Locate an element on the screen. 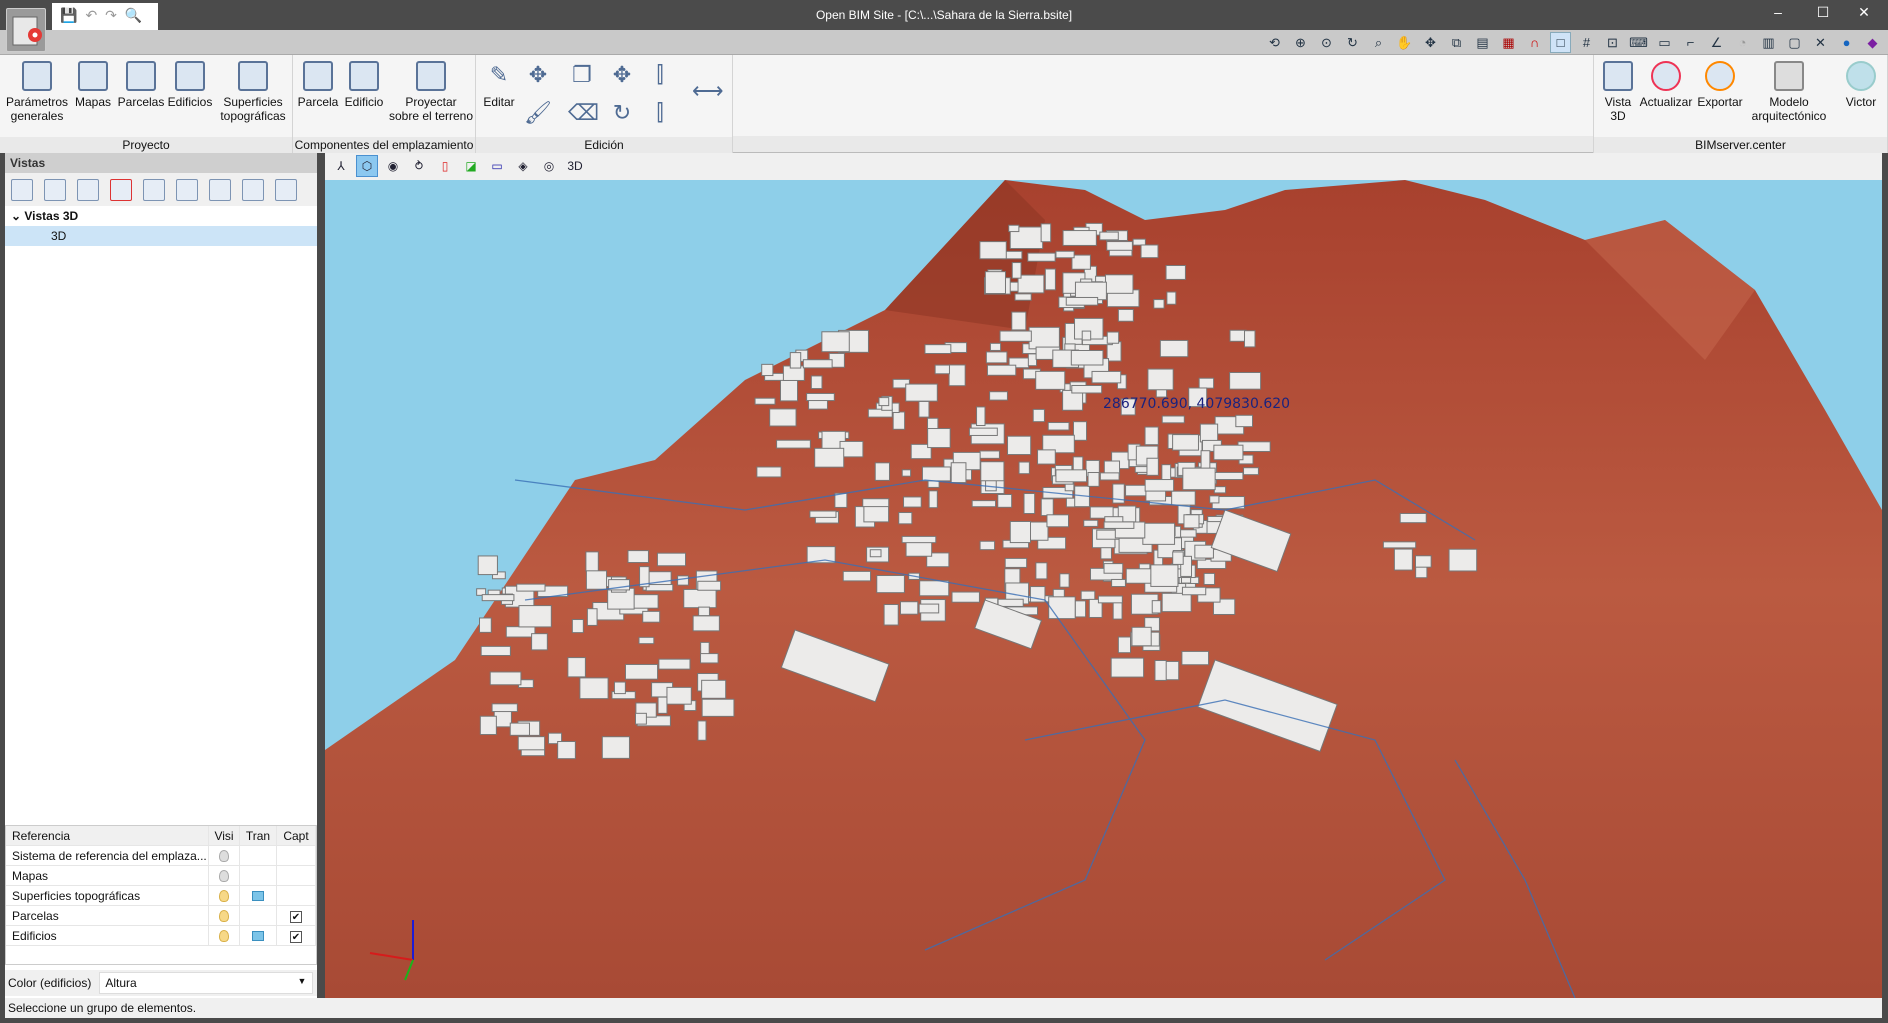 The width and height of the screenshot is (1888, 1023). orbit-icon: ✥ is located at coordinates (1430, 42).